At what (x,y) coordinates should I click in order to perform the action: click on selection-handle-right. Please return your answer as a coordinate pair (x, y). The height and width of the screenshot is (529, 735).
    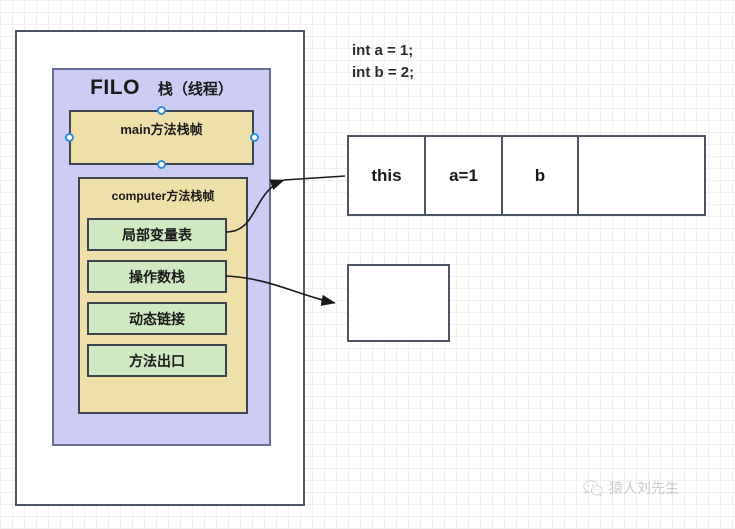
    Looking at the image, I should click on (254, 137).